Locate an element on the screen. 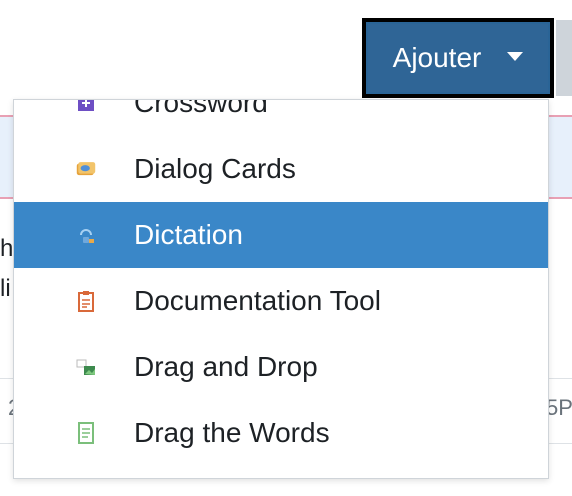 The width and height of the screenshot is (572, 496). menu-item-label: Dictation is located at coordinates (188, 234).